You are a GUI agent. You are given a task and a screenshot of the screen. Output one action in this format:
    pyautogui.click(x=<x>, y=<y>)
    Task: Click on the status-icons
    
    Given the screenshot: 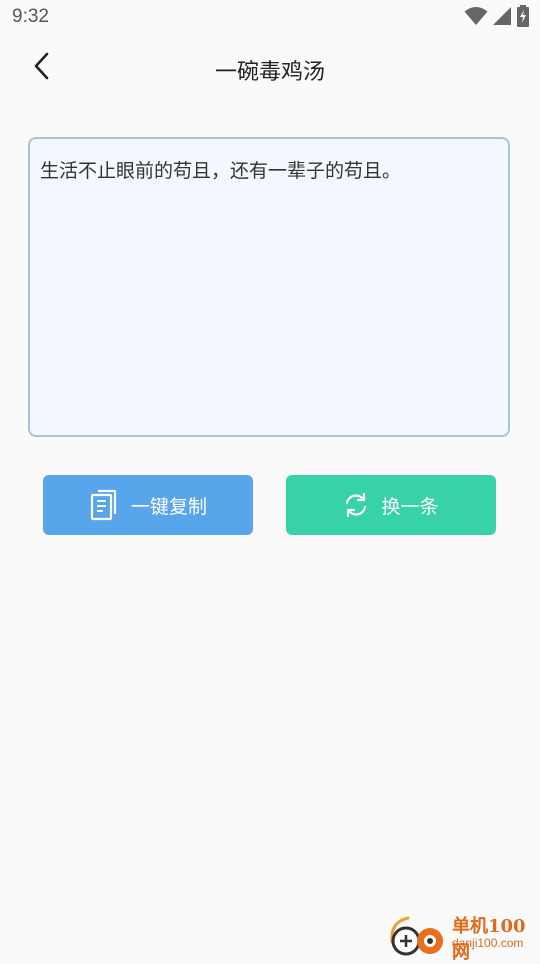 What is the action you would take?
    pyautogui.click(x=497, y=18)
    